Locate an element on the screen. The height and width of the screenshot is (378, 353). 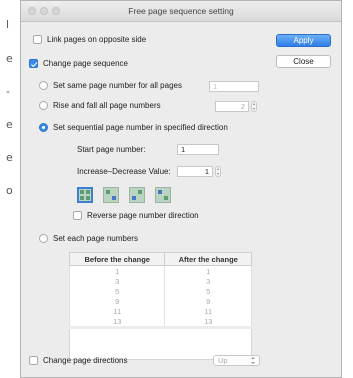
change-sequence-label: Change page sequence is located at coordinates (85, 63).